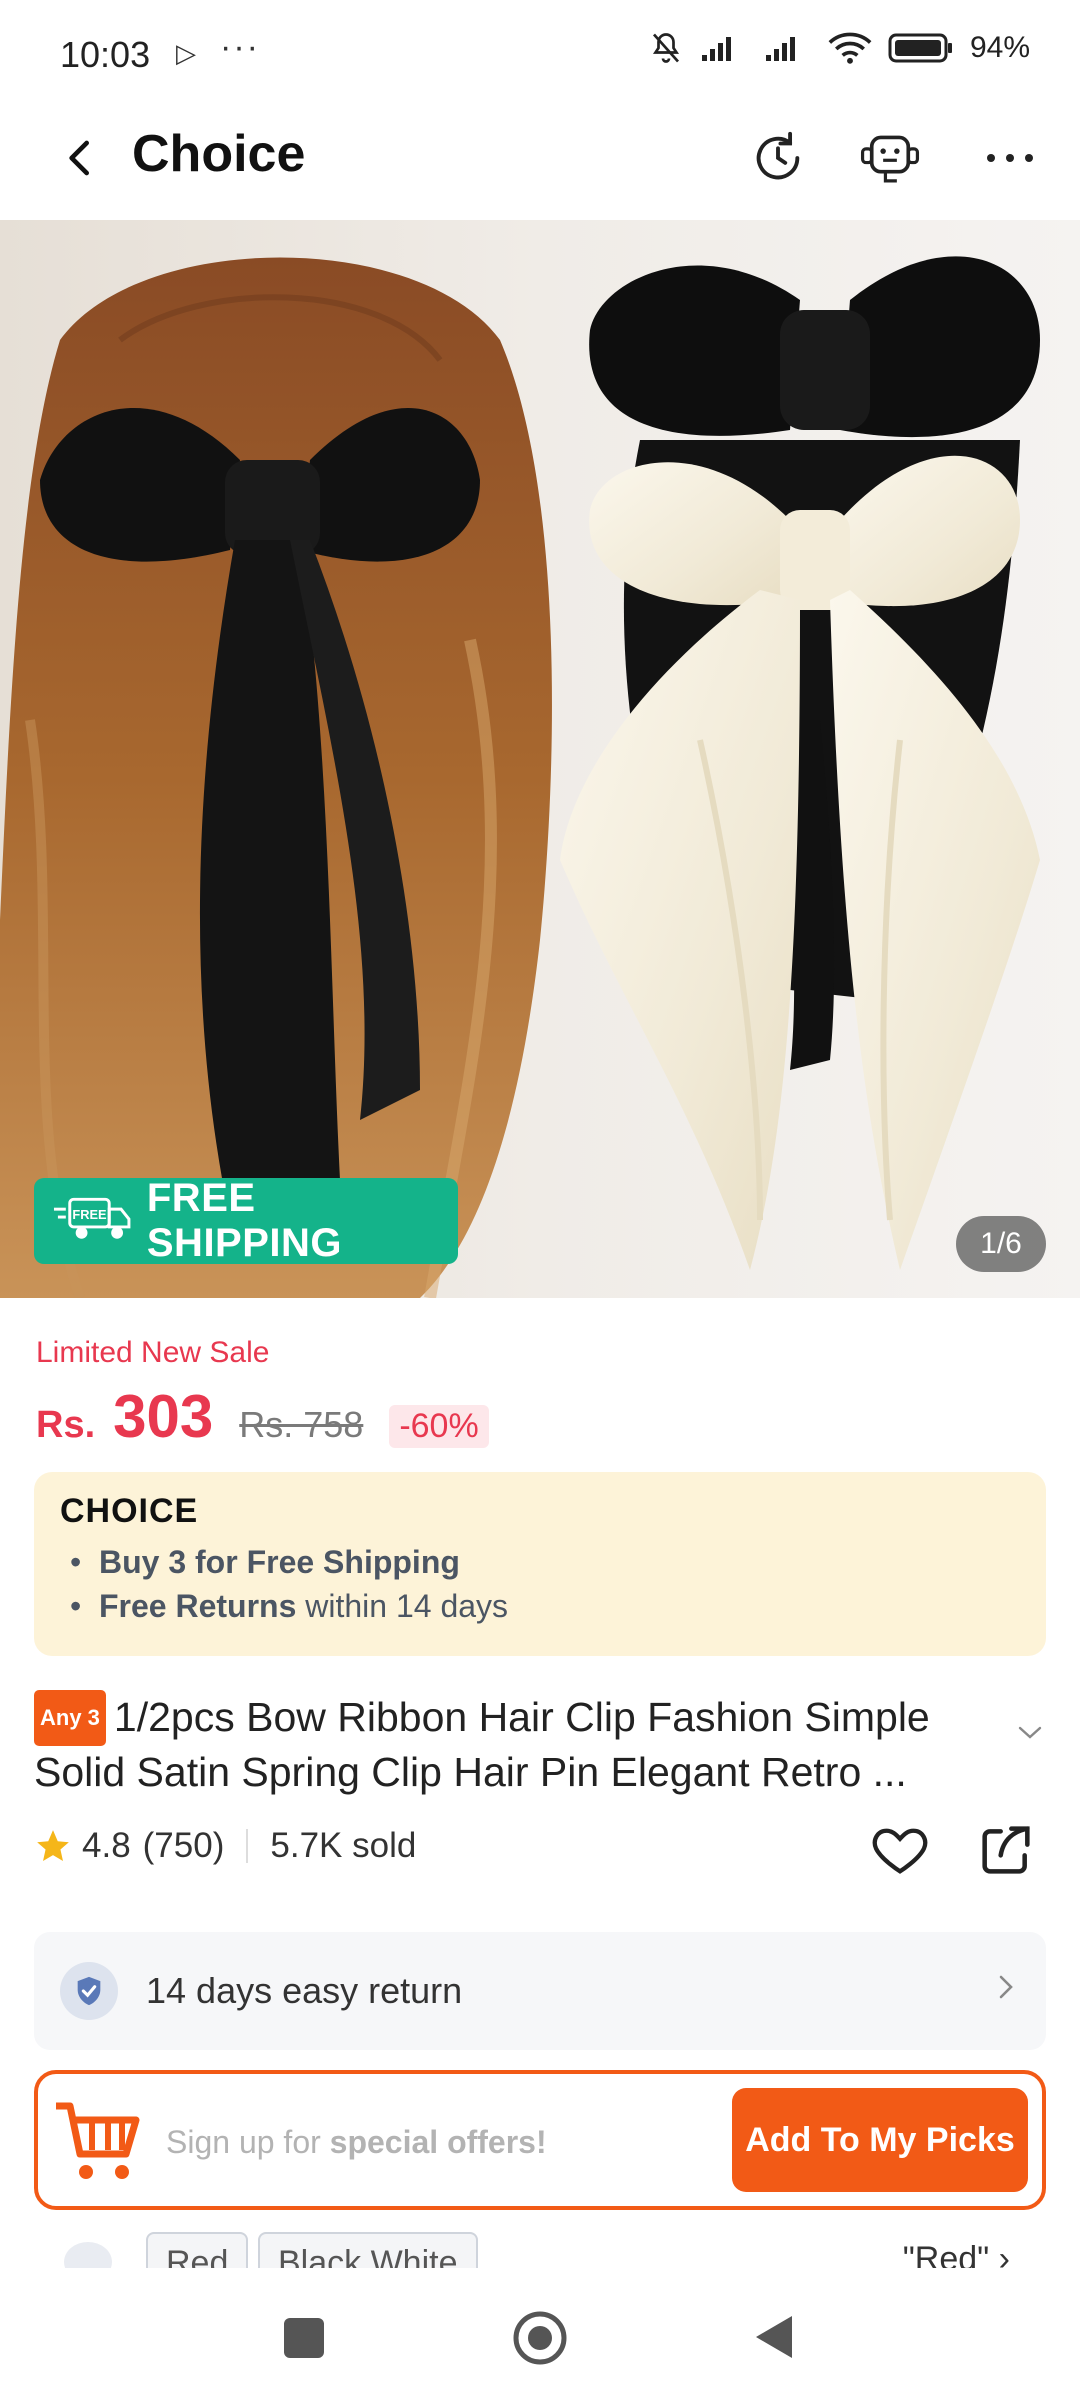 This screenshot has width=1080, height=2400. What do you see at coordinates (1001, 1244) in the screenshot?
I see `image-counter: 1/6` at bounding box center [1001, 1244].